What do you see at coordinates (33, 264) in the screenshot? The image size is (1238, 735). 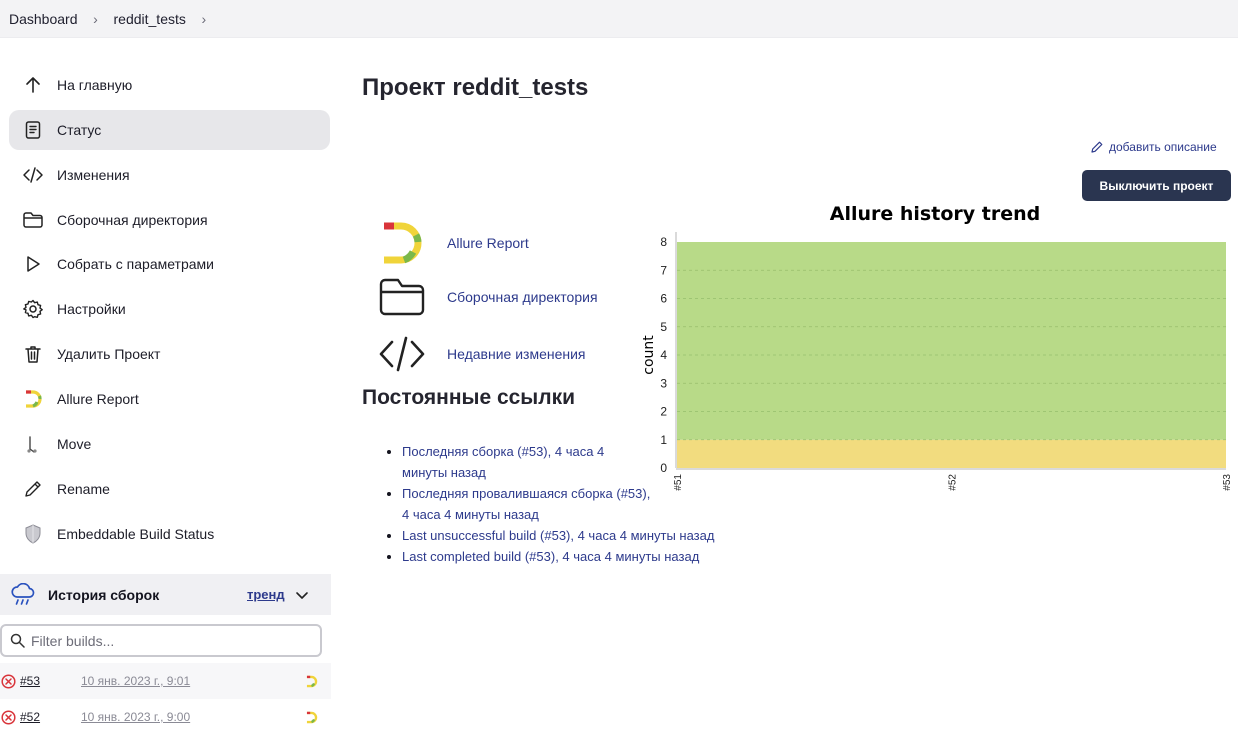 I see `play-icon` at bounding box center [33, 264].